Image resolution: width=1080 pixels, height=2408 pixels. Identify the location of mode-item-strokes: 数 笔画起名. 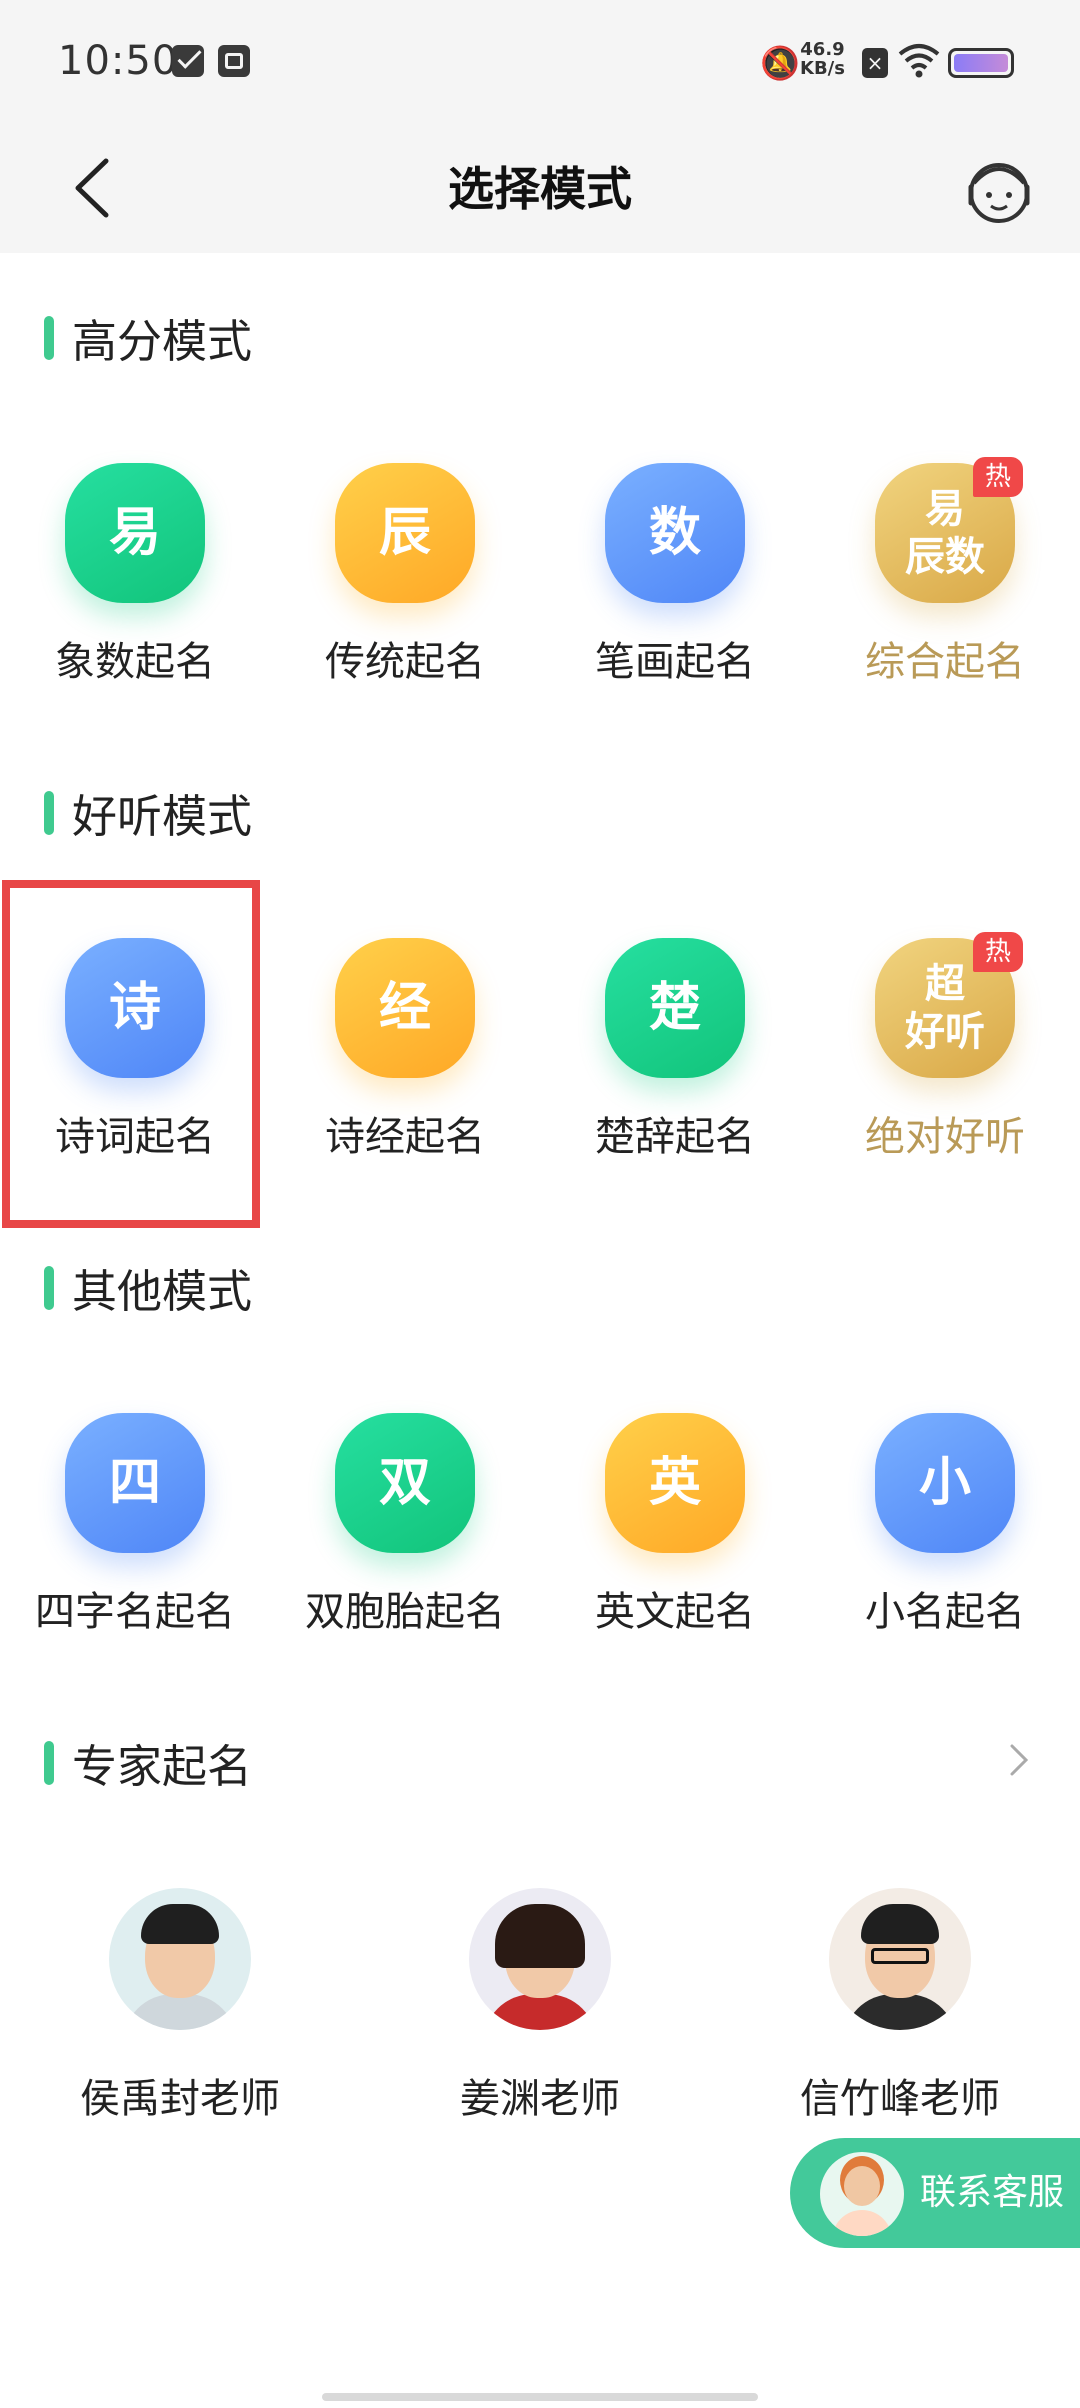
(675, 575).